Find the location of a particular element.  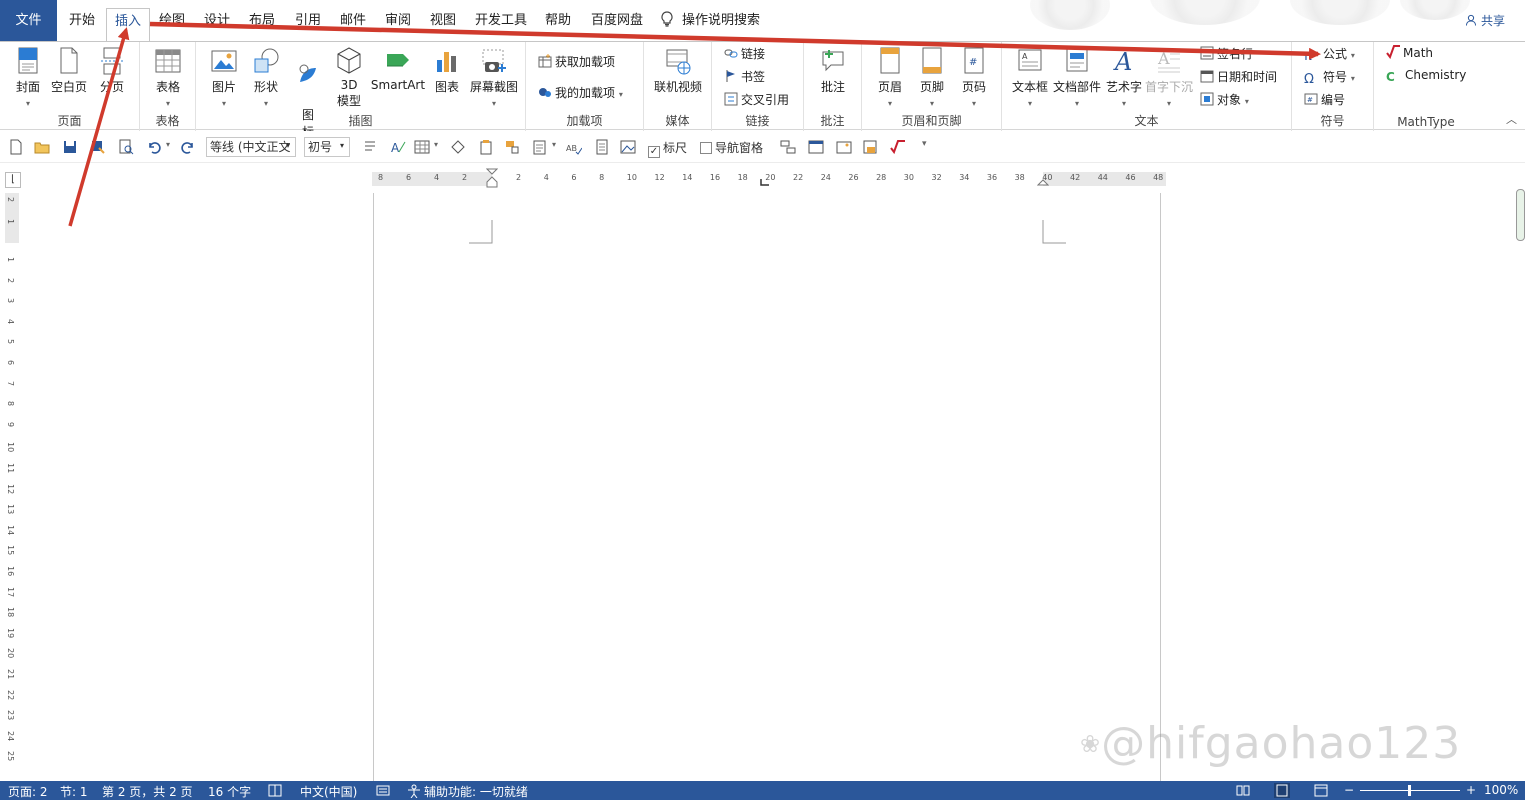

ruler-checkbox: ✓ 标尺 is located at coordinates (667, 148).